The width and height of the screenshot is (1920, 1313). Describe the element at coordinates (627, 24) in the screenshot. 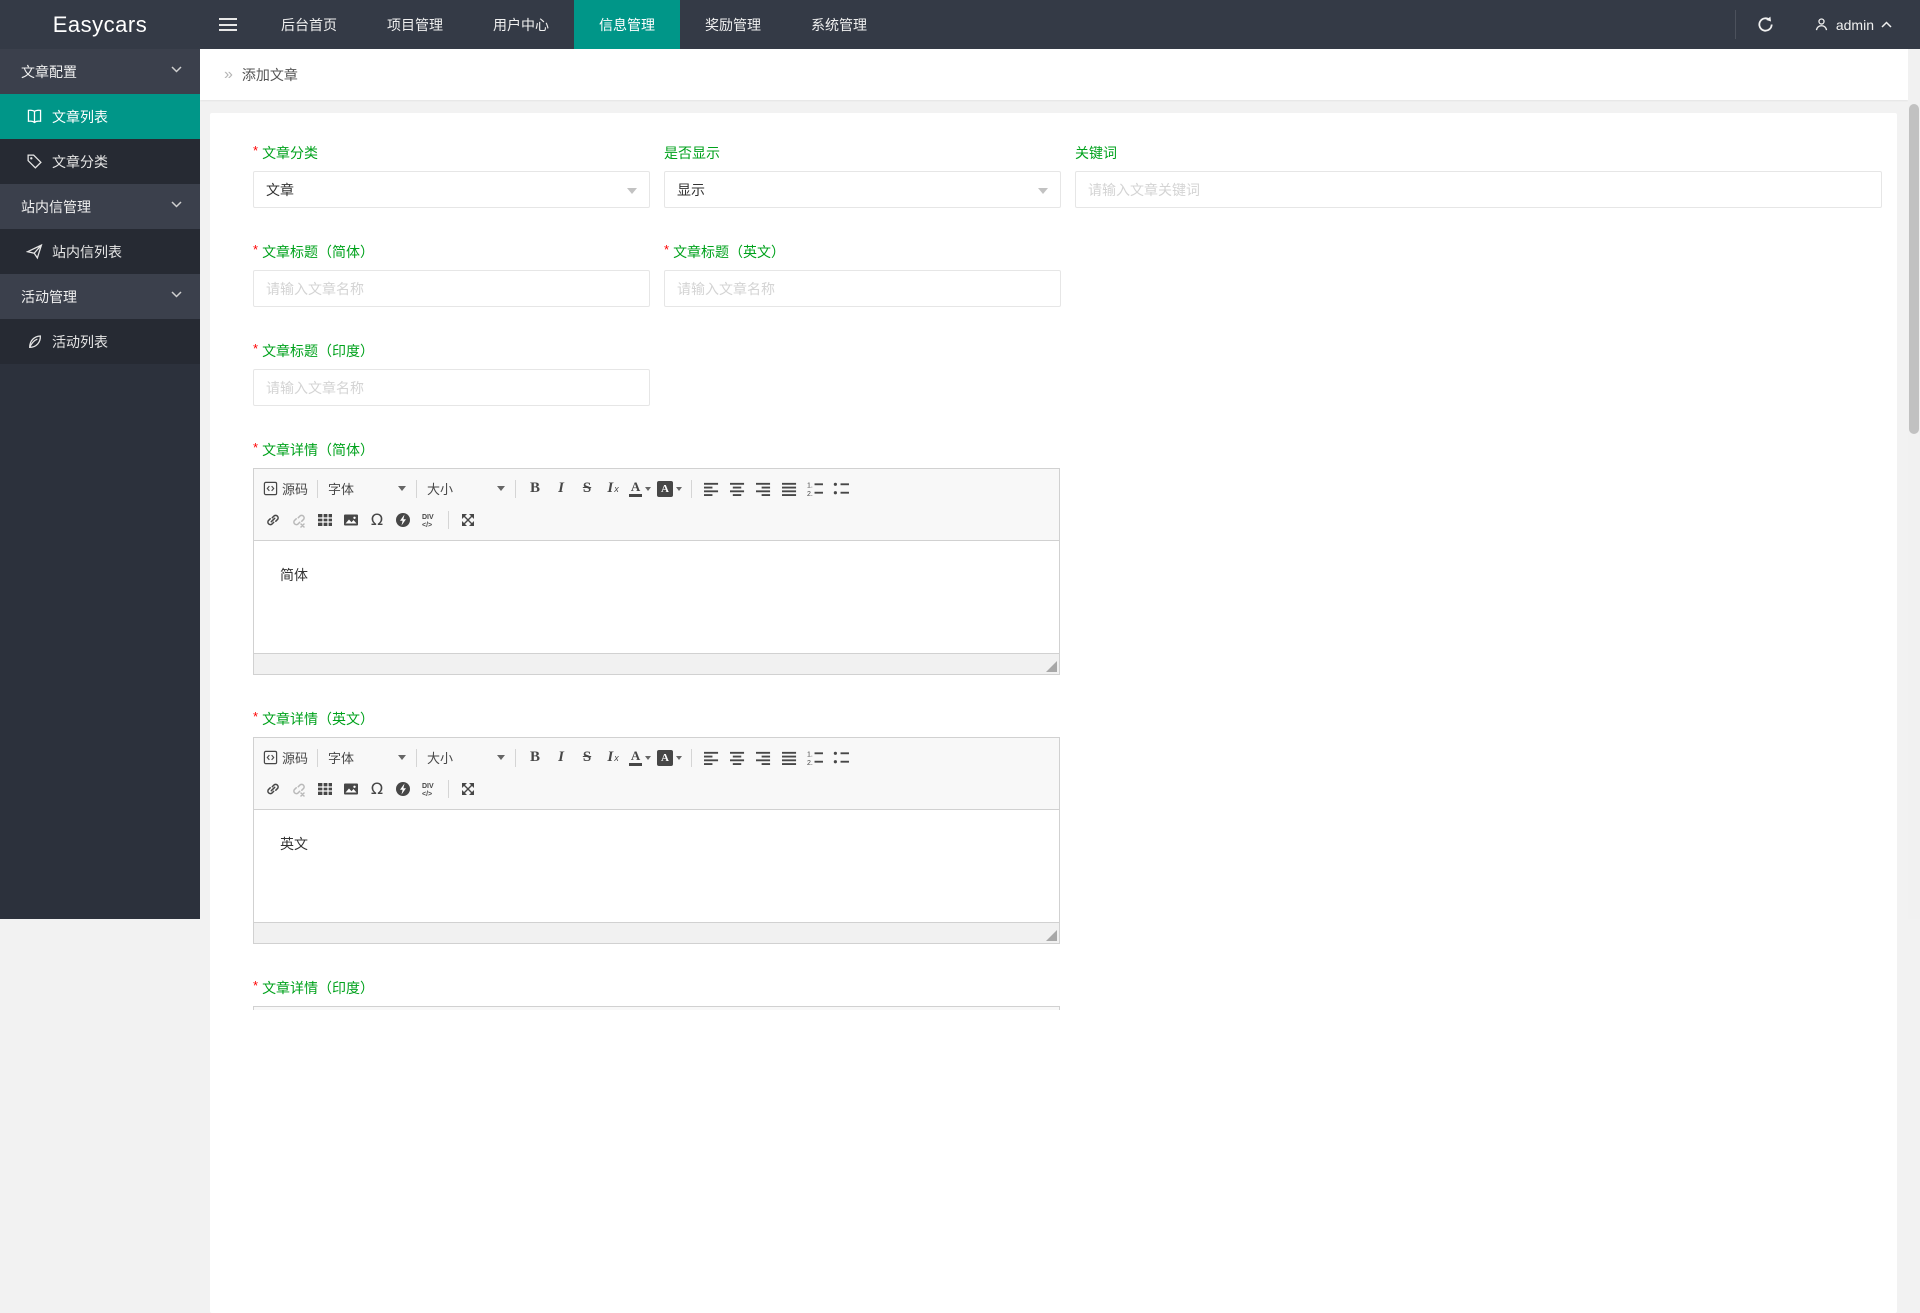

I see `nav-item-info-management: 信息管理` at that location.